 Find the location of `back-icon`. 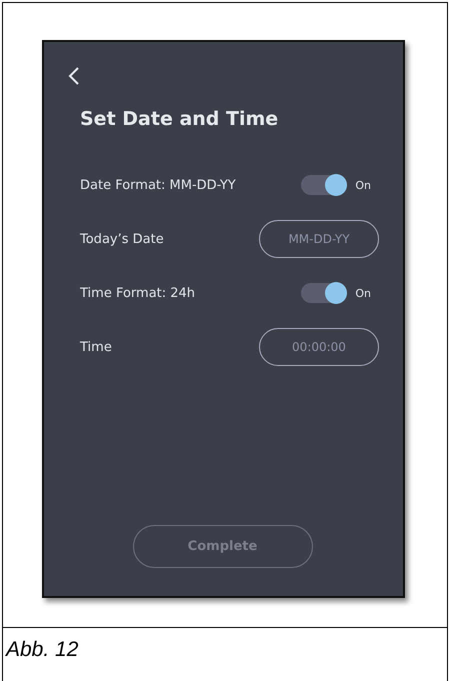

back-icon is located at coordinates (74, 76).